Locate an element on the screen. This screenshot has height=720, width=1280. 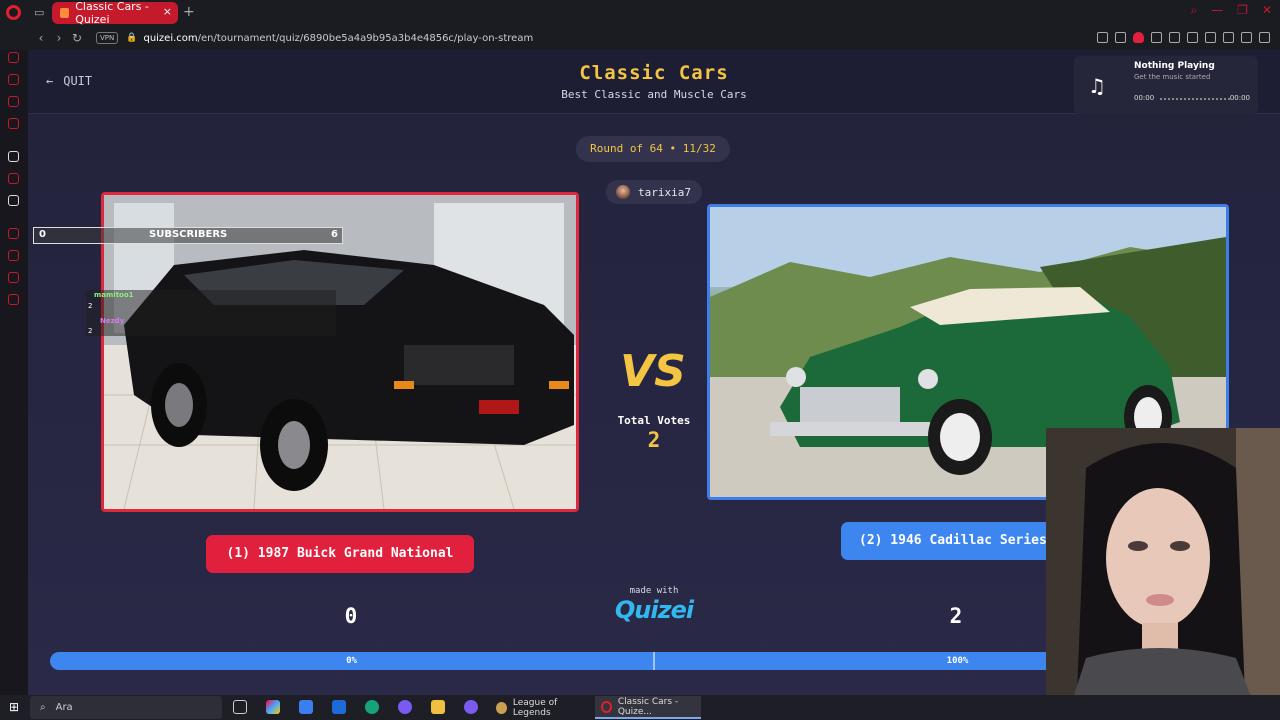
chat-overlay: mamitoo1 2 Nezdy 2 is located at coordinates (211, 313).